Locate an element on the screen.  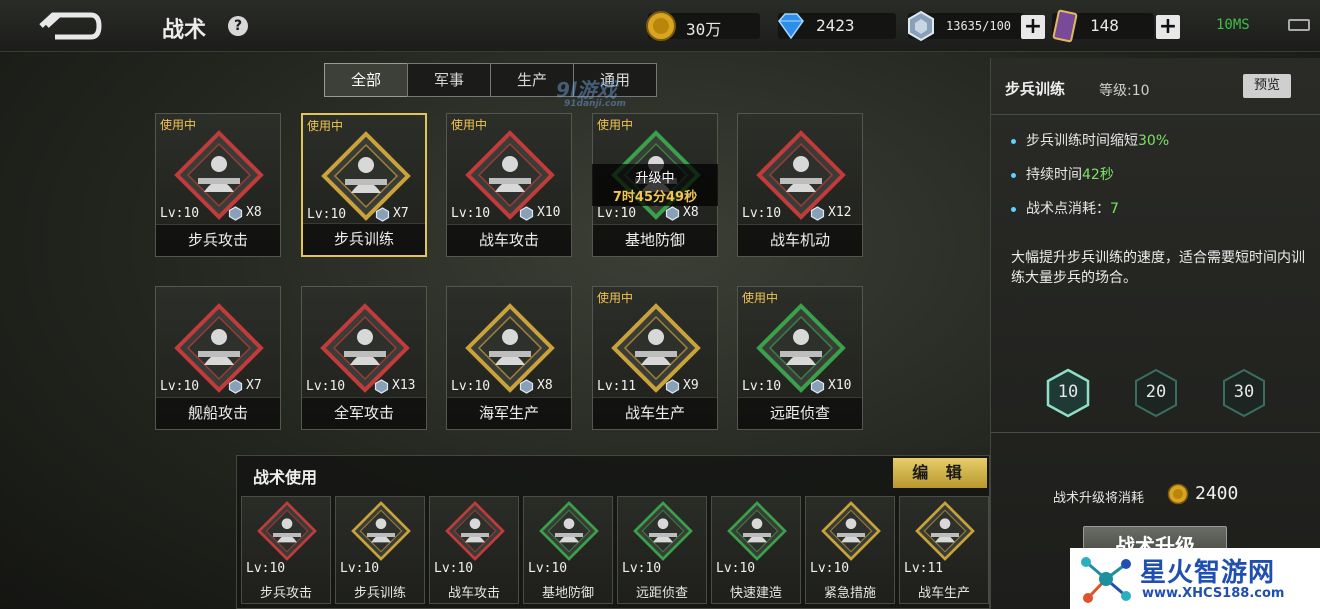
card-icon is located at coordinates (1065, 26).